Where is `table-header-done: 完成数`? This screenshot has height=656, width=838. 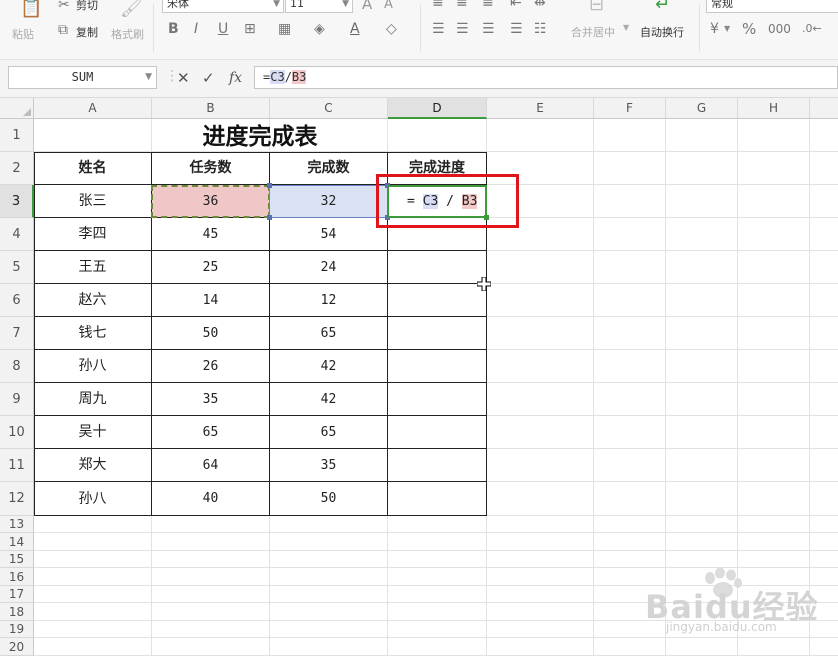
table-header-done: 完成数 is located at coordinates (329, 168).